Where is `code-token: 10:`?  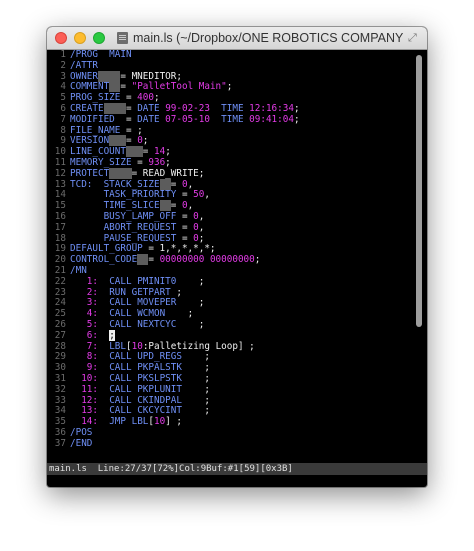
code-token: 10: is located at coordinates (89, 378).